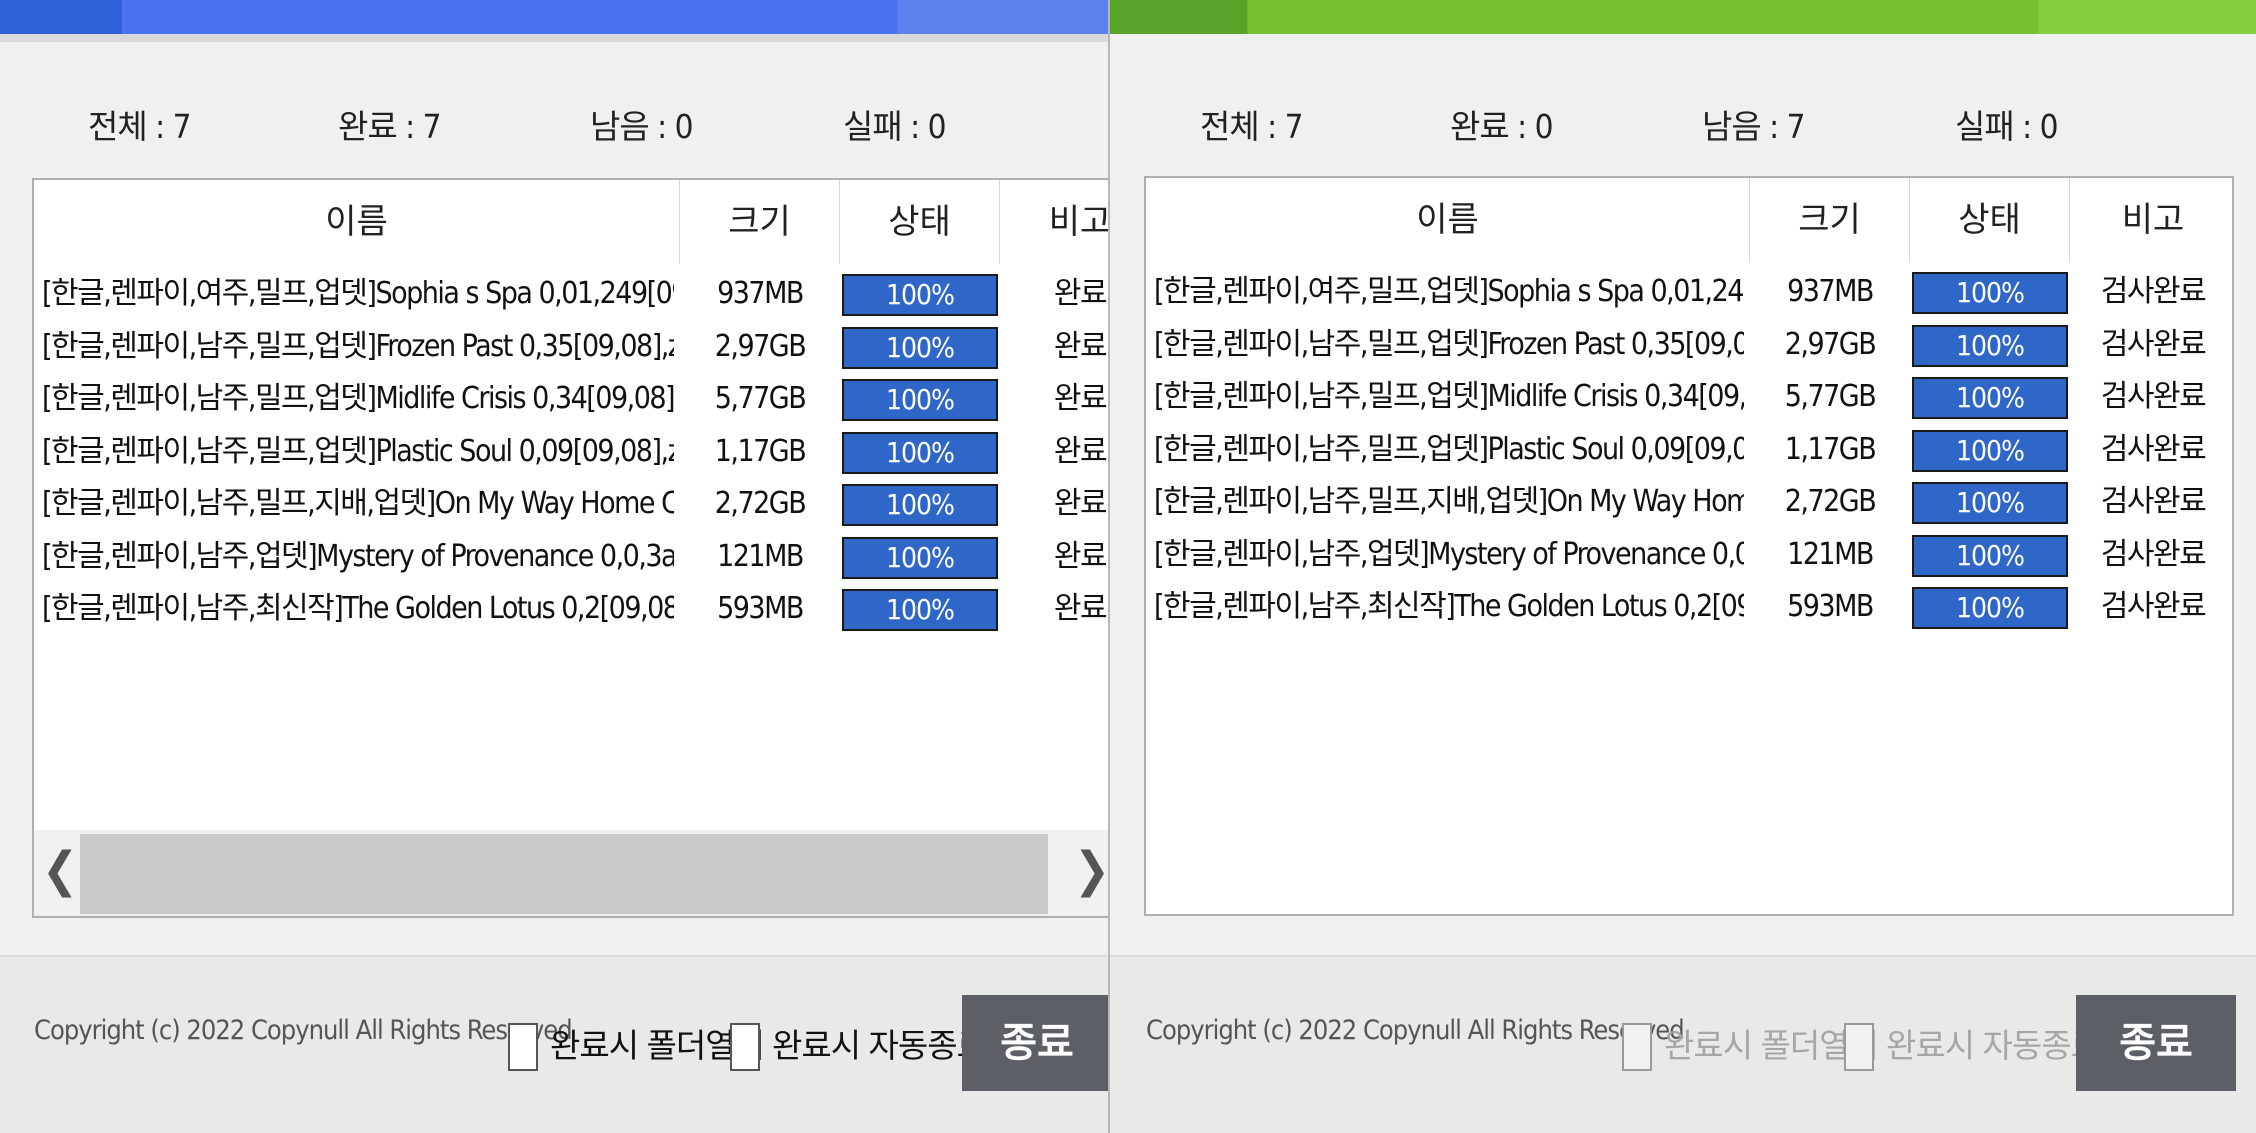 The height and width of the screenshot is (1133, 2256). Describe the element at coordinates (1683, 125) in the screenshot. I see `summary-stats: 전체 : 7 완료 : 0 남음 : 7 실패 : 0` at that location.